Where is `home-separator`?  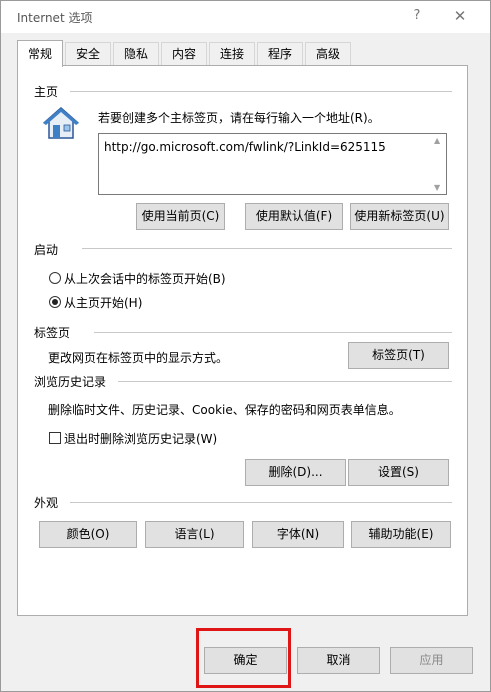
home-separator is located at coordinates (261, 91).